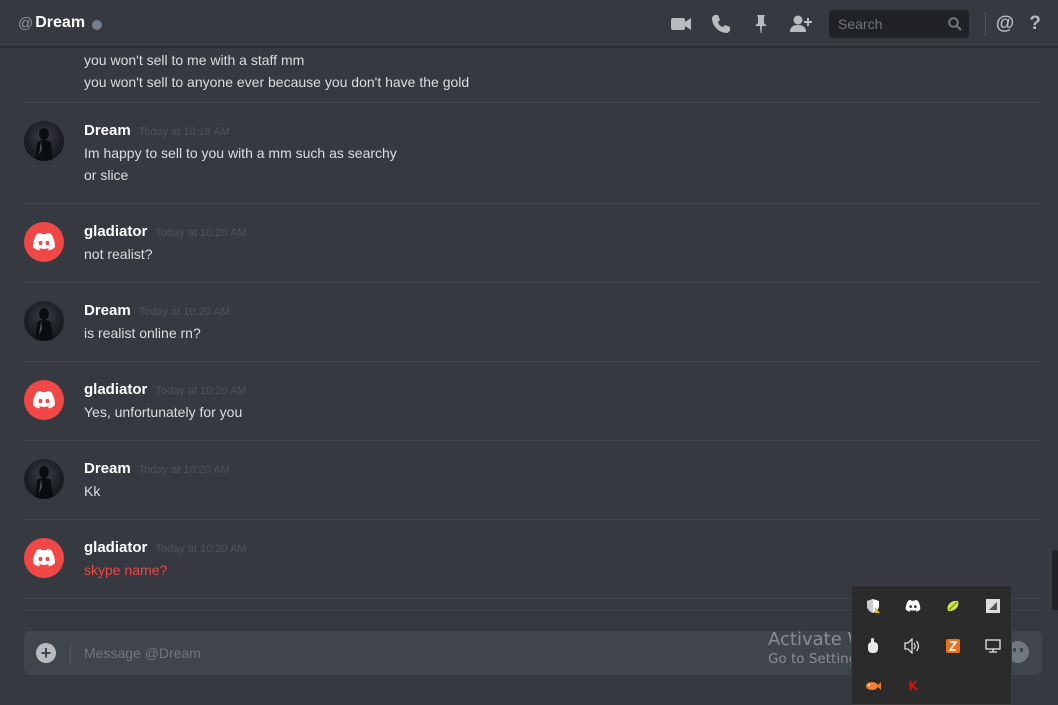  Describe the element at coordinates (532, 242) in the screenshot. I see `message-group: gladiator Today at 10:20 AM not realist?` at that location.